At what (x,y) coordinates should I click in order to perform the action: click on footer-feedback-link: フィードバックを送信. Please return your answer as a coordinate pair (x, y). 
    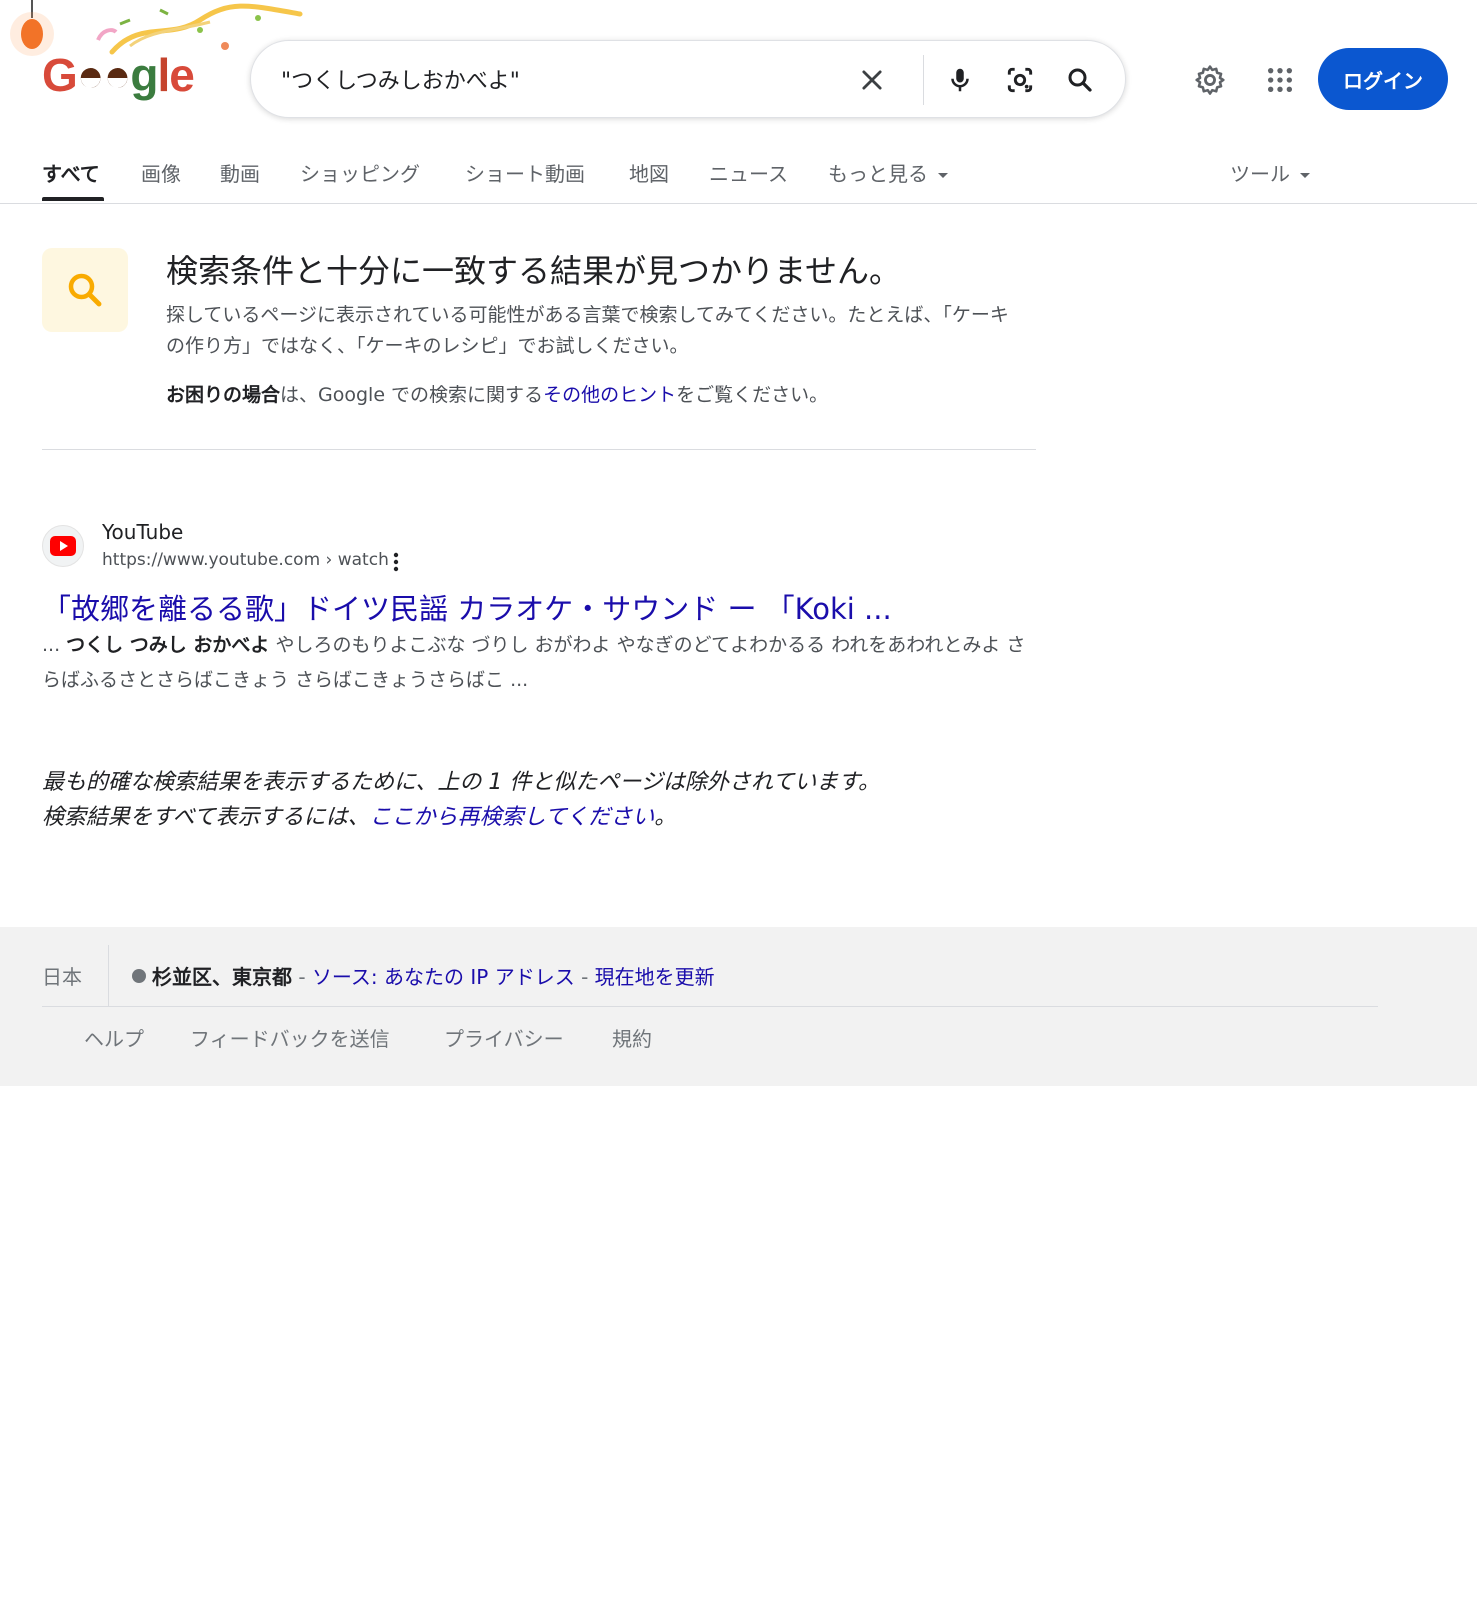
    Looking at the image, I should click on (290, 1037).